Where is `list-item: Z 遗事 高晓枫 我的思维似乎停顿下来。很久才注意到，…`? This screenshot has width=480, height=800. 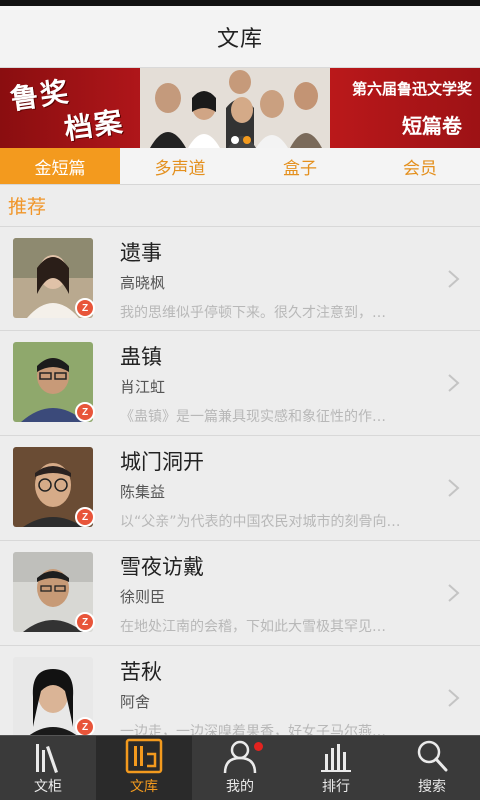
list-item: Z 遗事 高晓枫 我的思维似乎停顿下来。很久才注意到，… is located at coordinates (240, 278).